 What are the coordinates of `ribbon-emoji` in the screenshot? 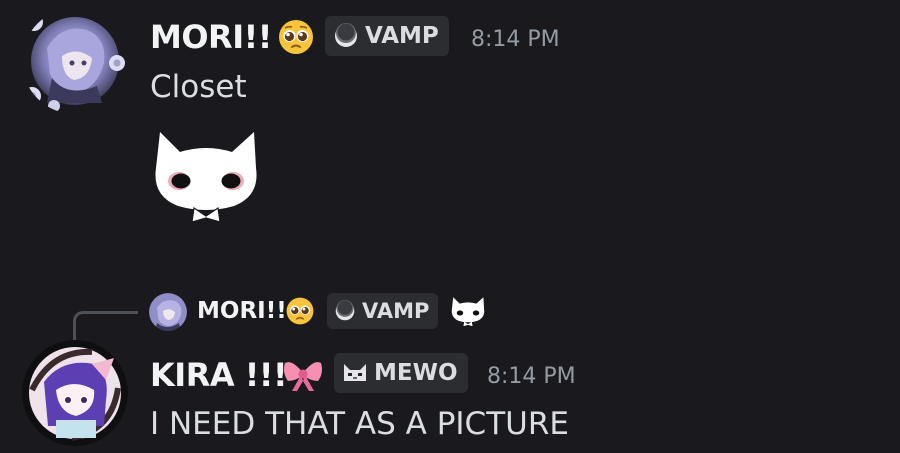 It's located at (303, 375).